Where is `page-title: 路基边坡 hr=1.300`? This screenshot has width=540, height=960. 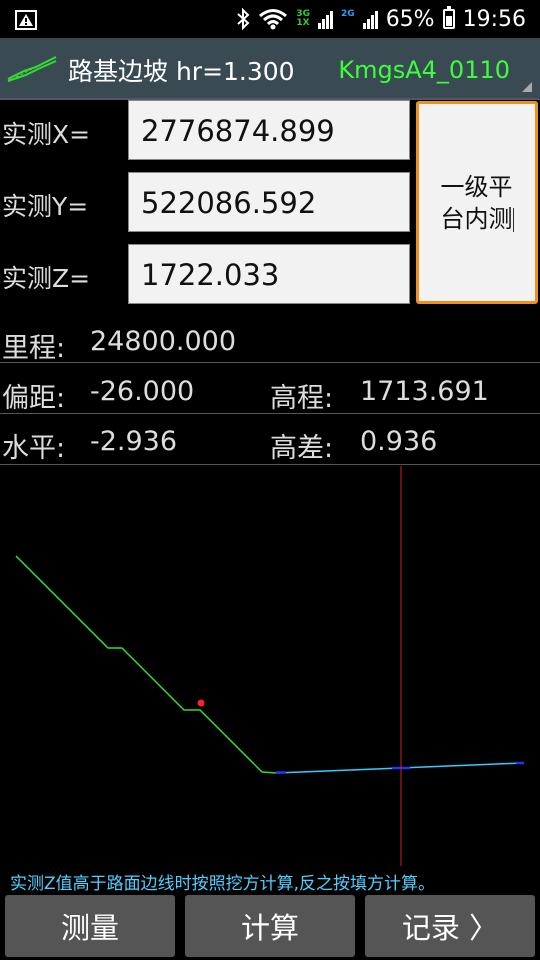 page-title: 路基边坡 hr=1.300 is located at coordinates (181, 71).